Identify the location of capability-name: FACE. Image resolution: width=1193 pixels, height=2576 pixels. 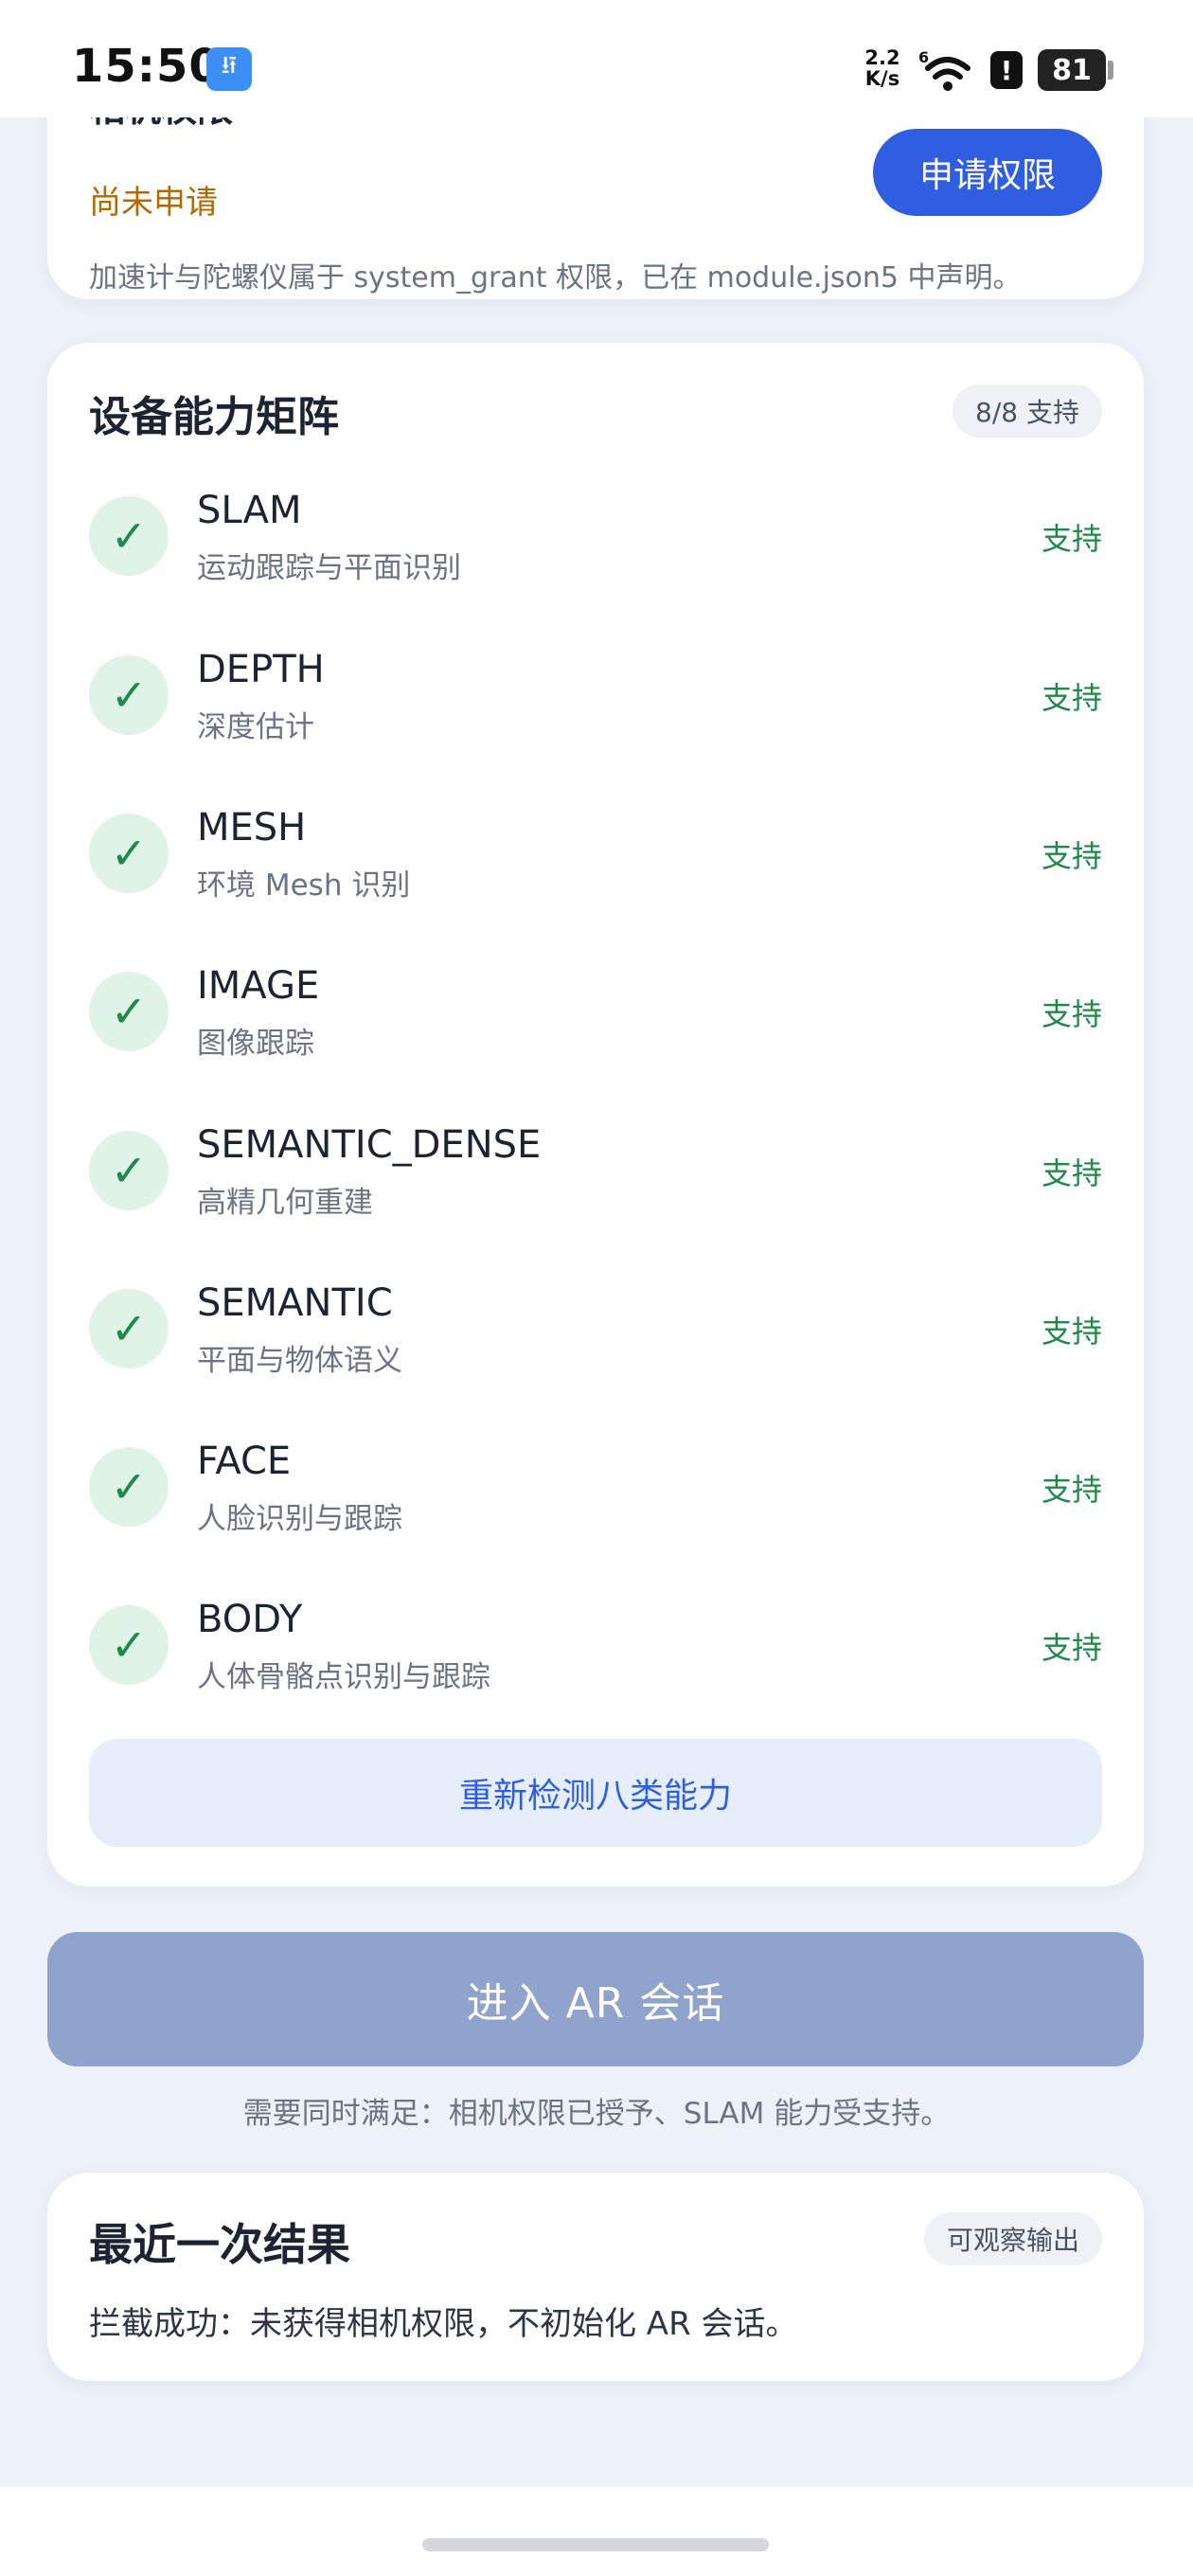
(244, 1461).